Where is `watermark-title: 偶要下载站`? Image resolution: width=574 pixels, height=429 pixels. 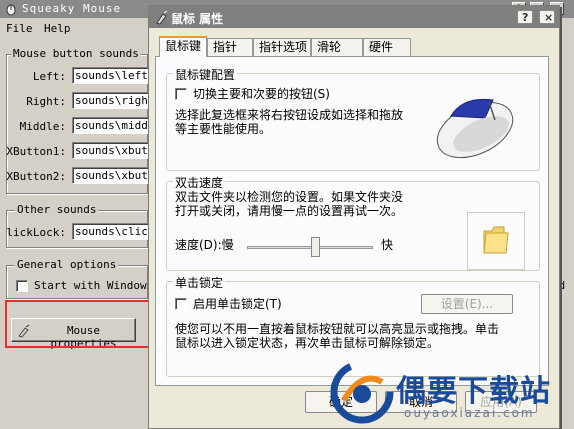 watermark-title: 偶要下载站 is located at coordinates (473, 391).